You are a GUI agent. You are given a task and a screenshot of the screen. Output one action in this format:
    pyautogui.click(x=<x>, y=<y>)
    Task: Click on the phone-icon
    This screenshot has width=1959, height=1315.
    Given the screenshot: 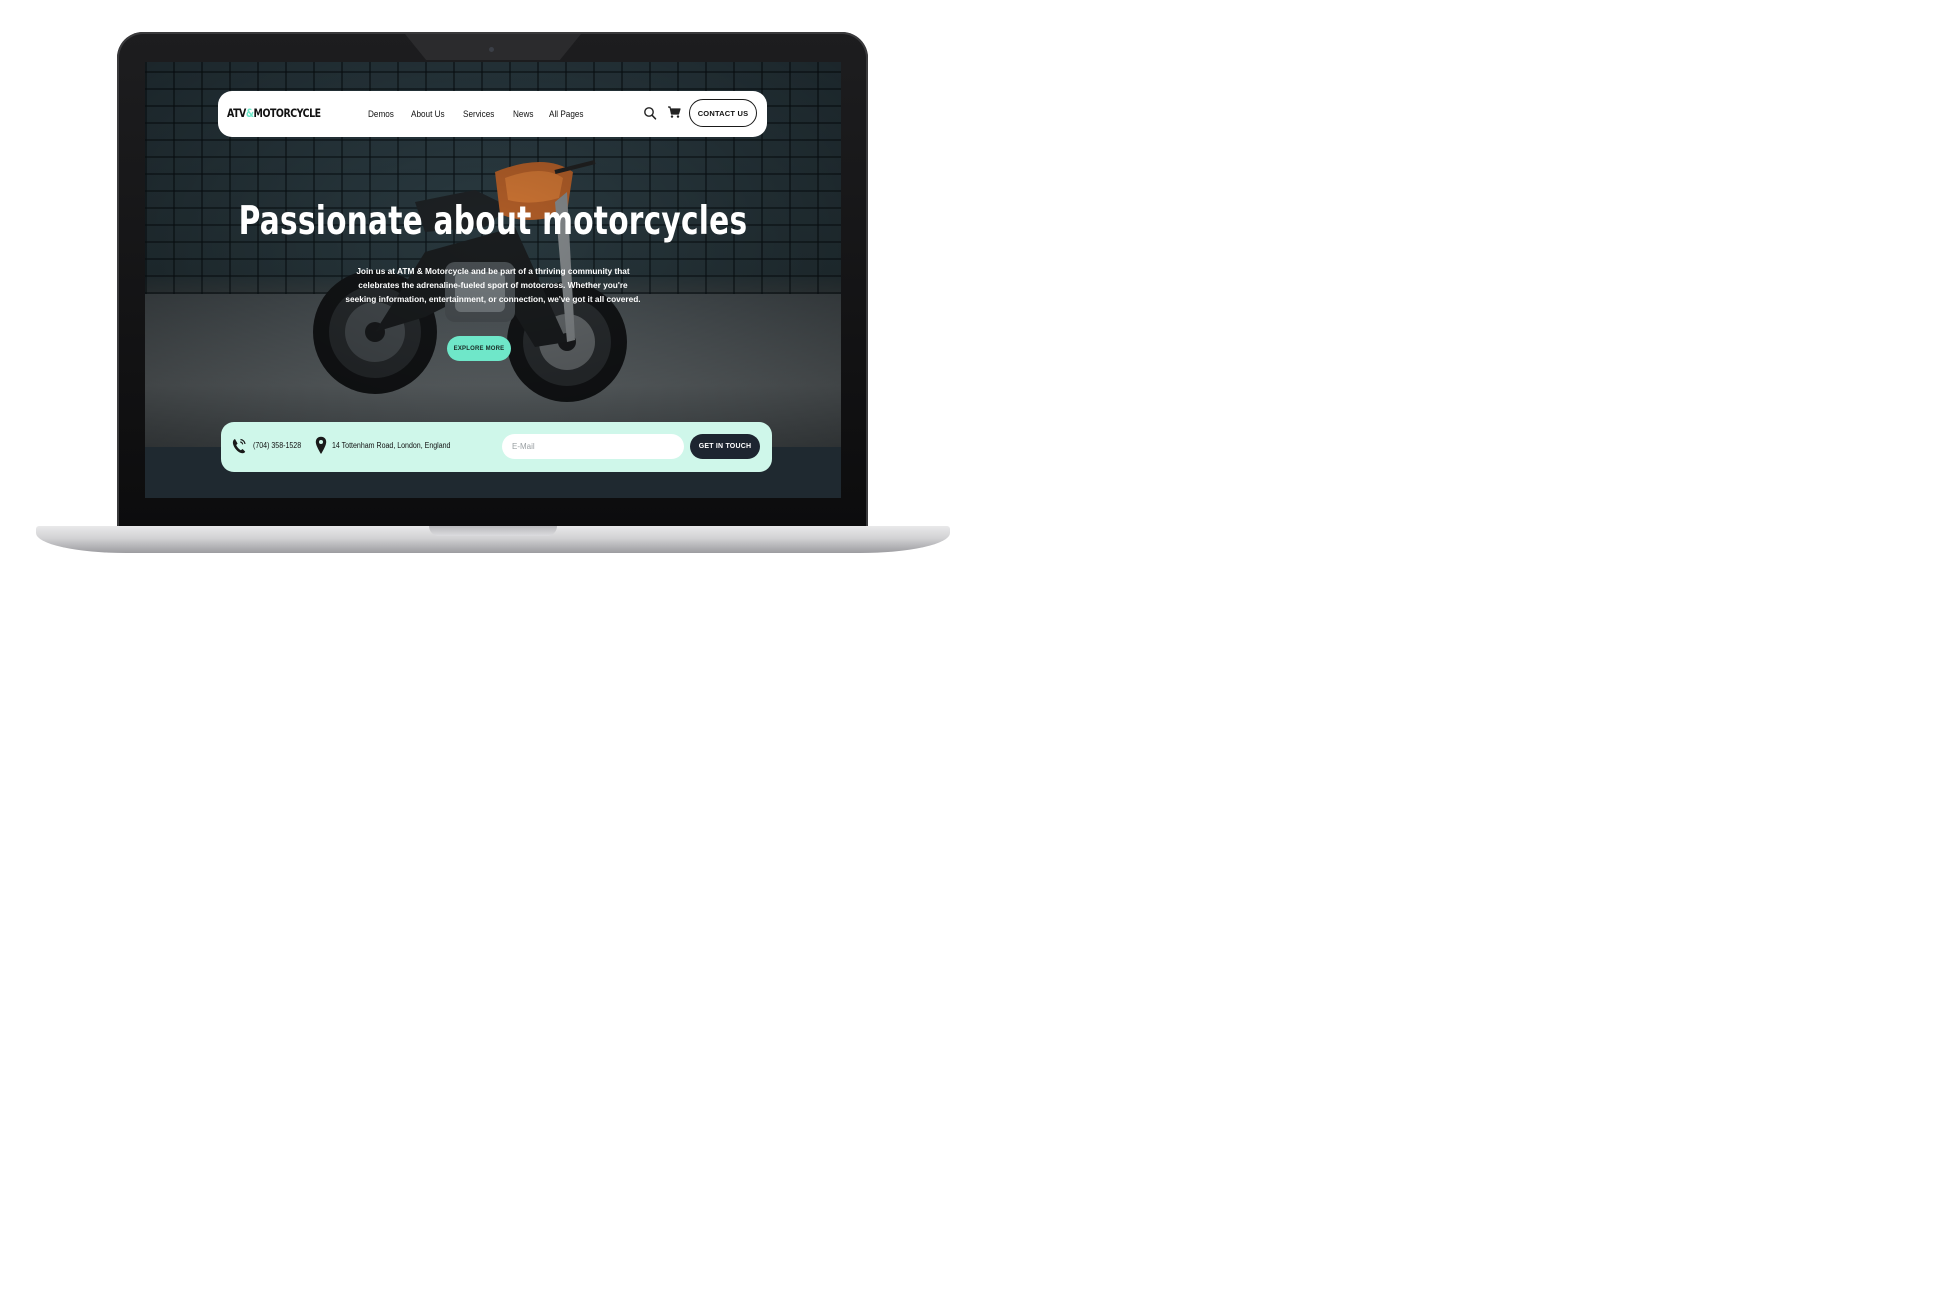 What is the action you would take?
    pyautogui.click(x=239, y=446)
    